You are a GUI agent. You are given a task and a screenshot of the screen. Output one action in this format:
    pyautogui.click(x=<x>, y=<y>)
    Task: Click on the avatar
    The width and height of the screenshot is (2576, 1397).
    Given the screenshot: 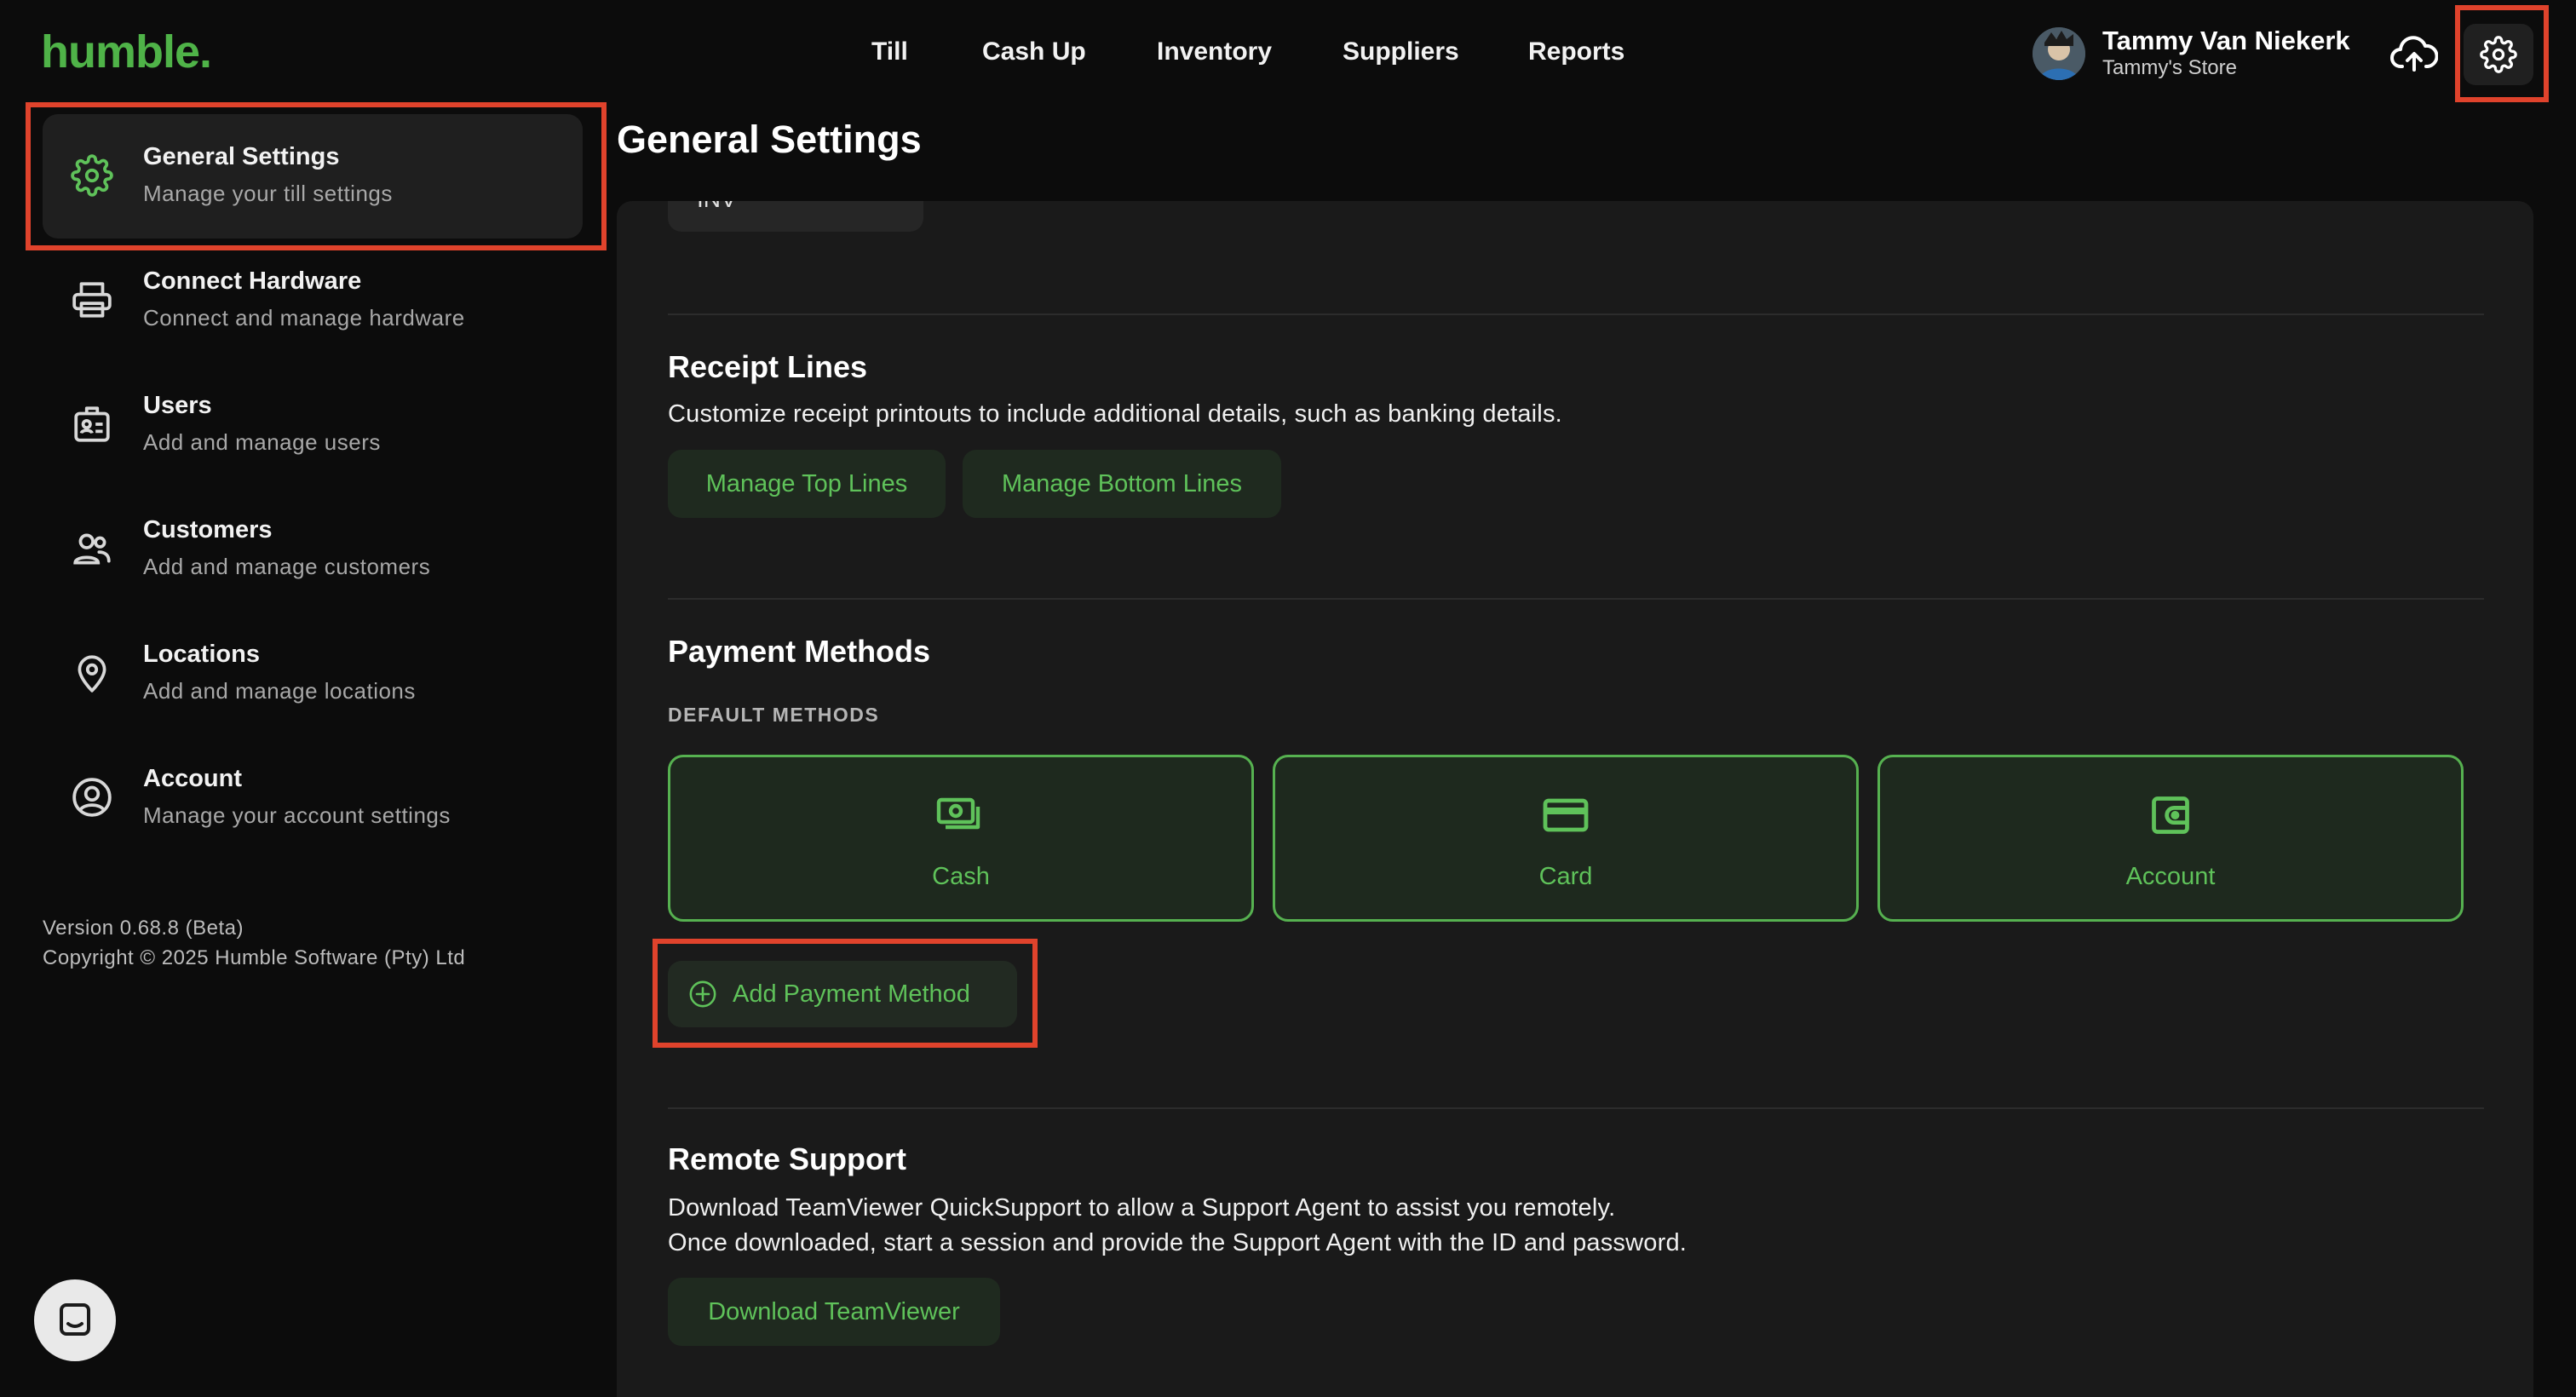 What is the action you would take?
    pyautogui.click(x=2059, y=53)
    